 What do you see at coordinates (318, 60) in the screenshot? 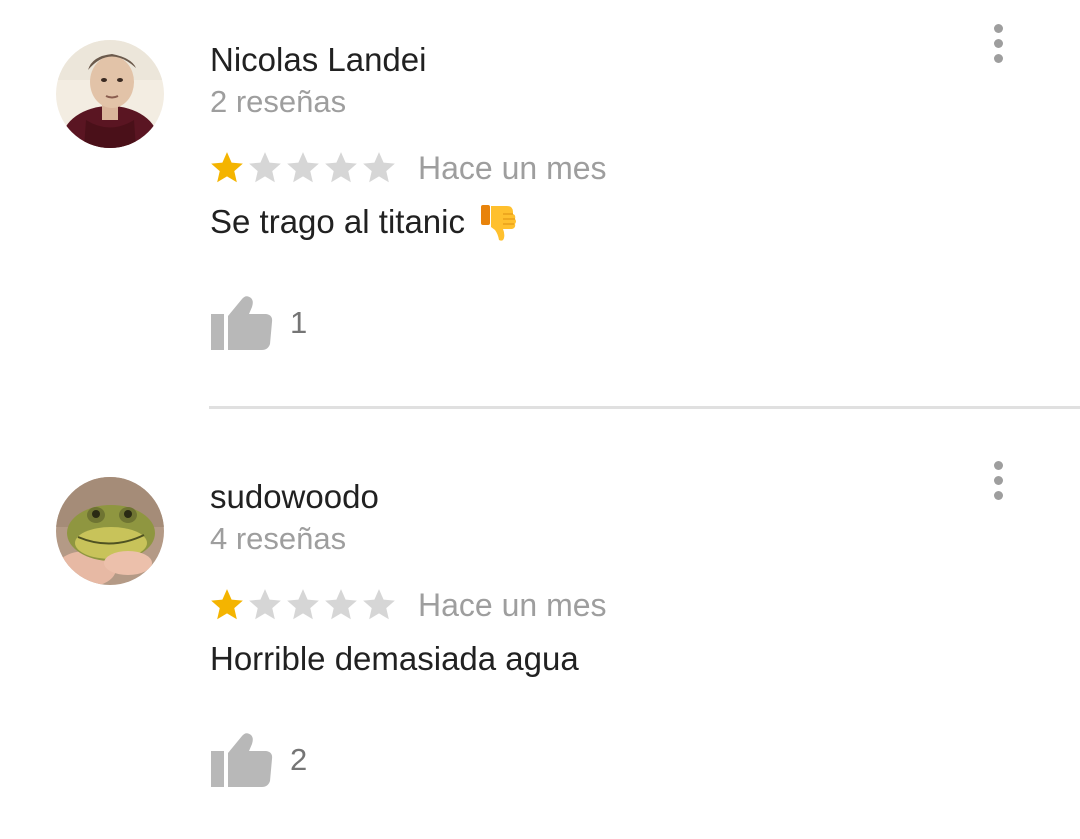
I see `author-name: Nicolas Landei` at bounding box center [318, 60].